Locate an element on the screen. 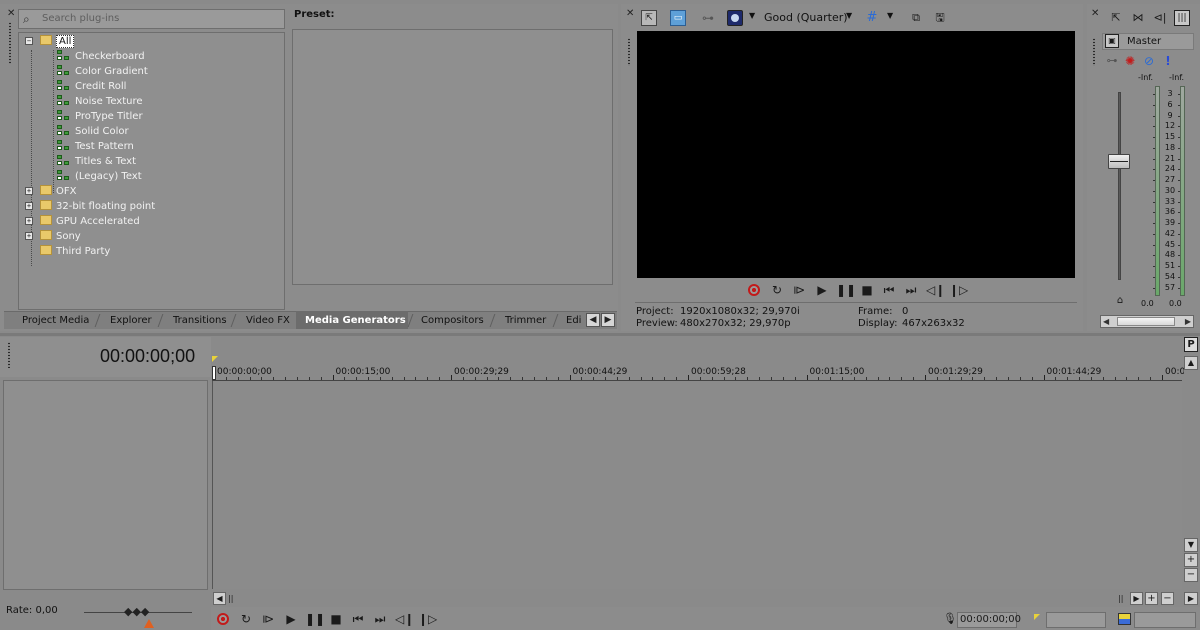 This screenshot has height=630, width=1200. vertical-scrollbar: ▲ ▼ + − is located at coordinates (1191, 472).